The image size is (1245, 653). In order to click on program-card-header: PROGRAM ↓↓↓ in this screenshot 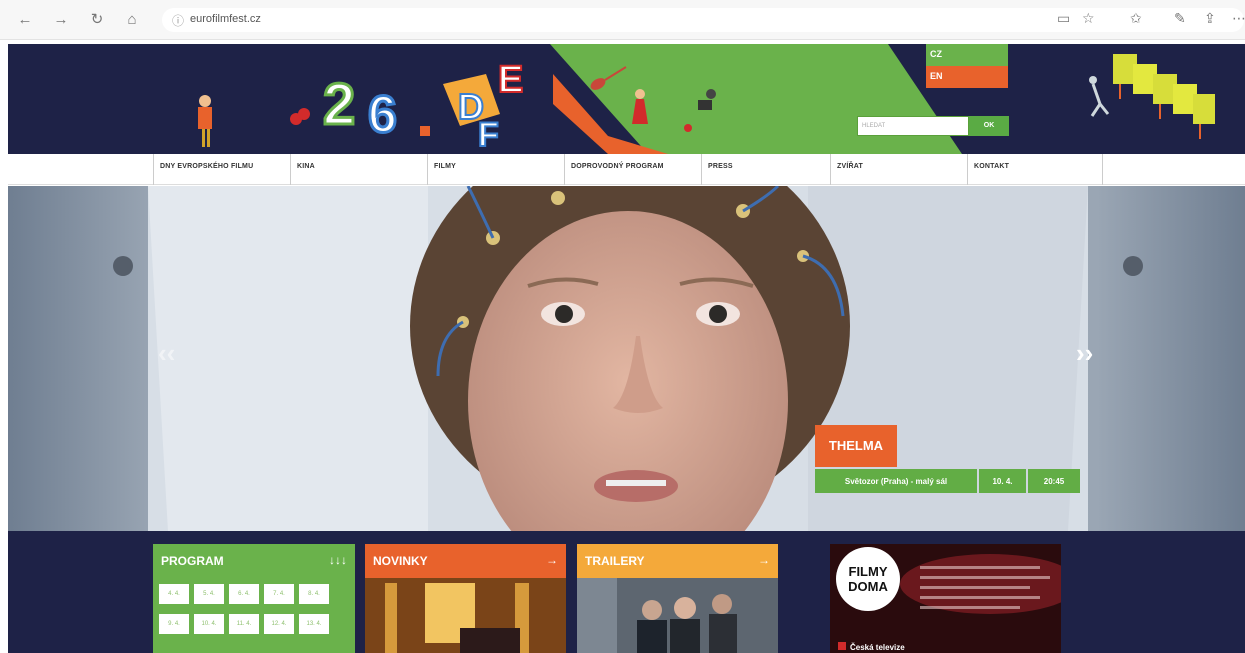, I will do `click(254, 561)`.